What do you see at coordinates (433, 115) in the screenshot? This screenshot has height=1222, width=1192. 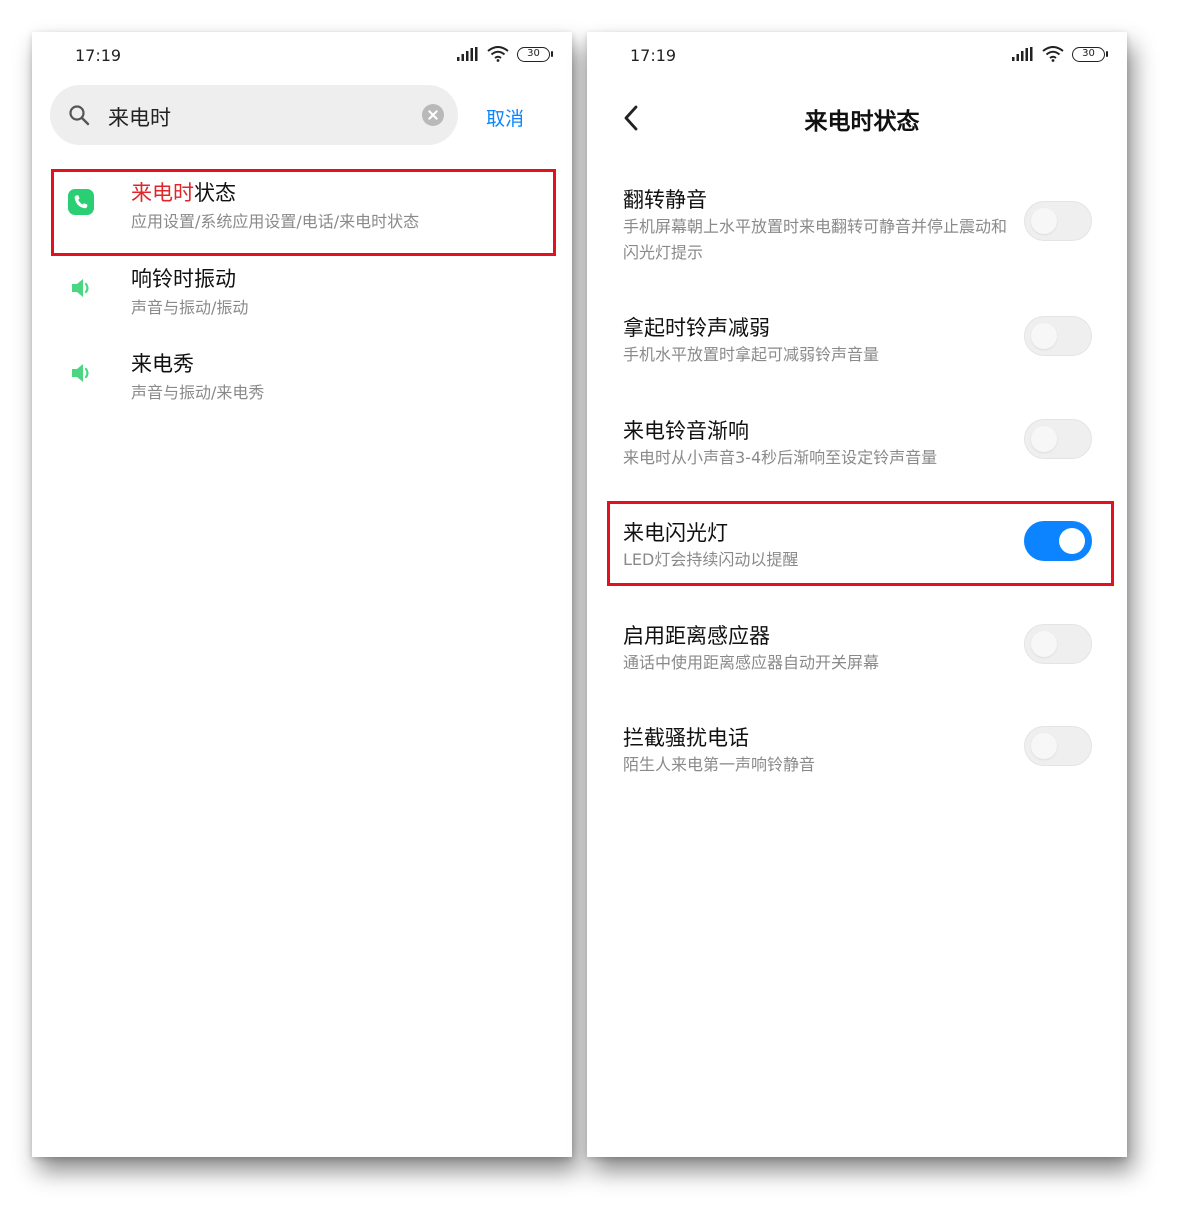 I see `clear-icon` at bounding box center [433, 115].